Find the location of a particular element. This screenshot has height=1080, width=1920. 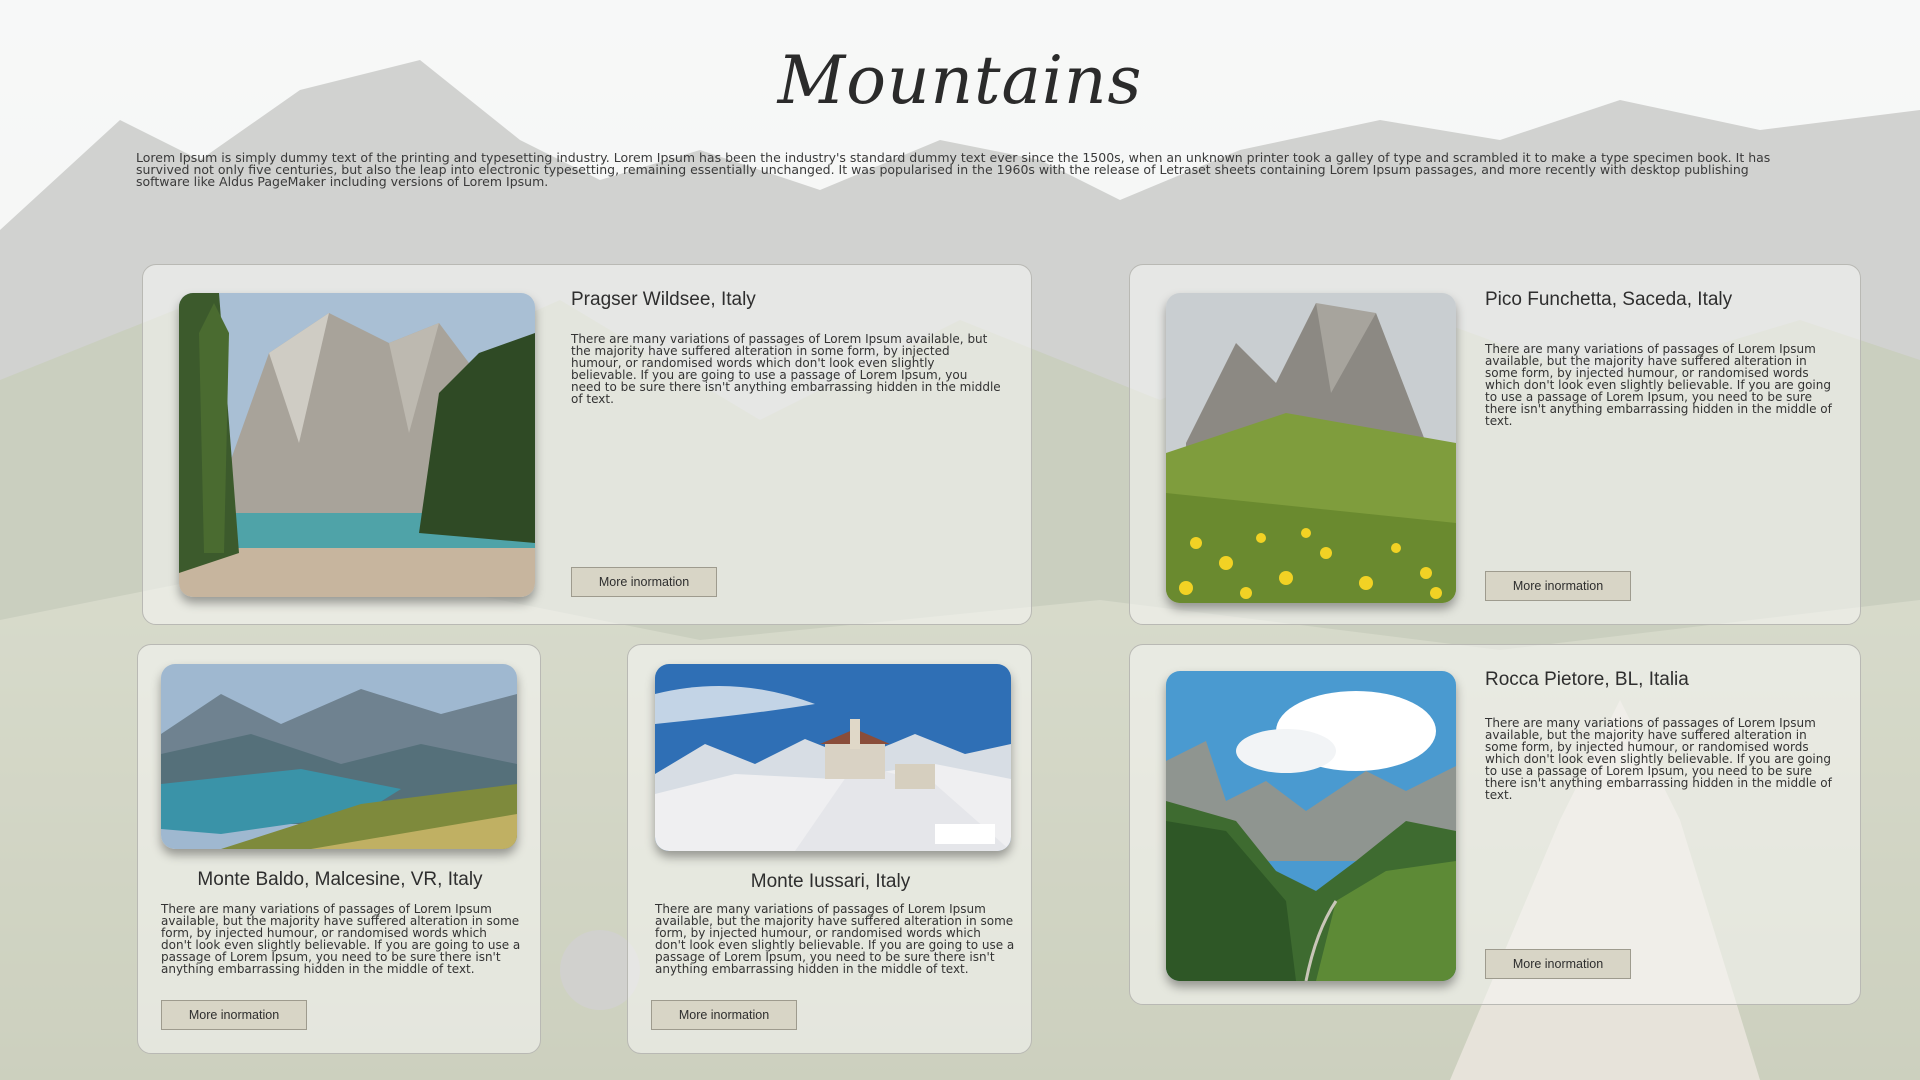

green-valley-photo is located at coordinates (1311, 826).